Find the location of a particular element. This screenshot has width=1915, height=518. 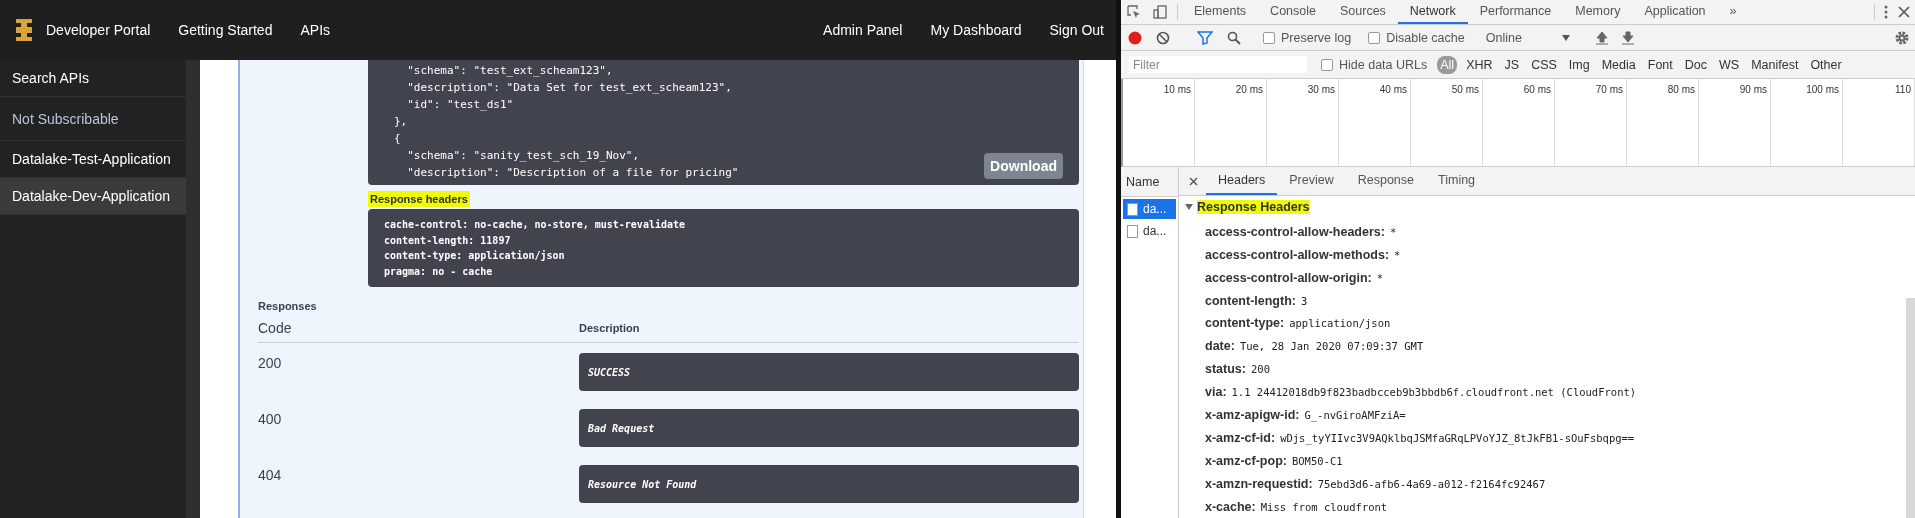

tick-label: 30 ms is located at coordinates (1321, 89).